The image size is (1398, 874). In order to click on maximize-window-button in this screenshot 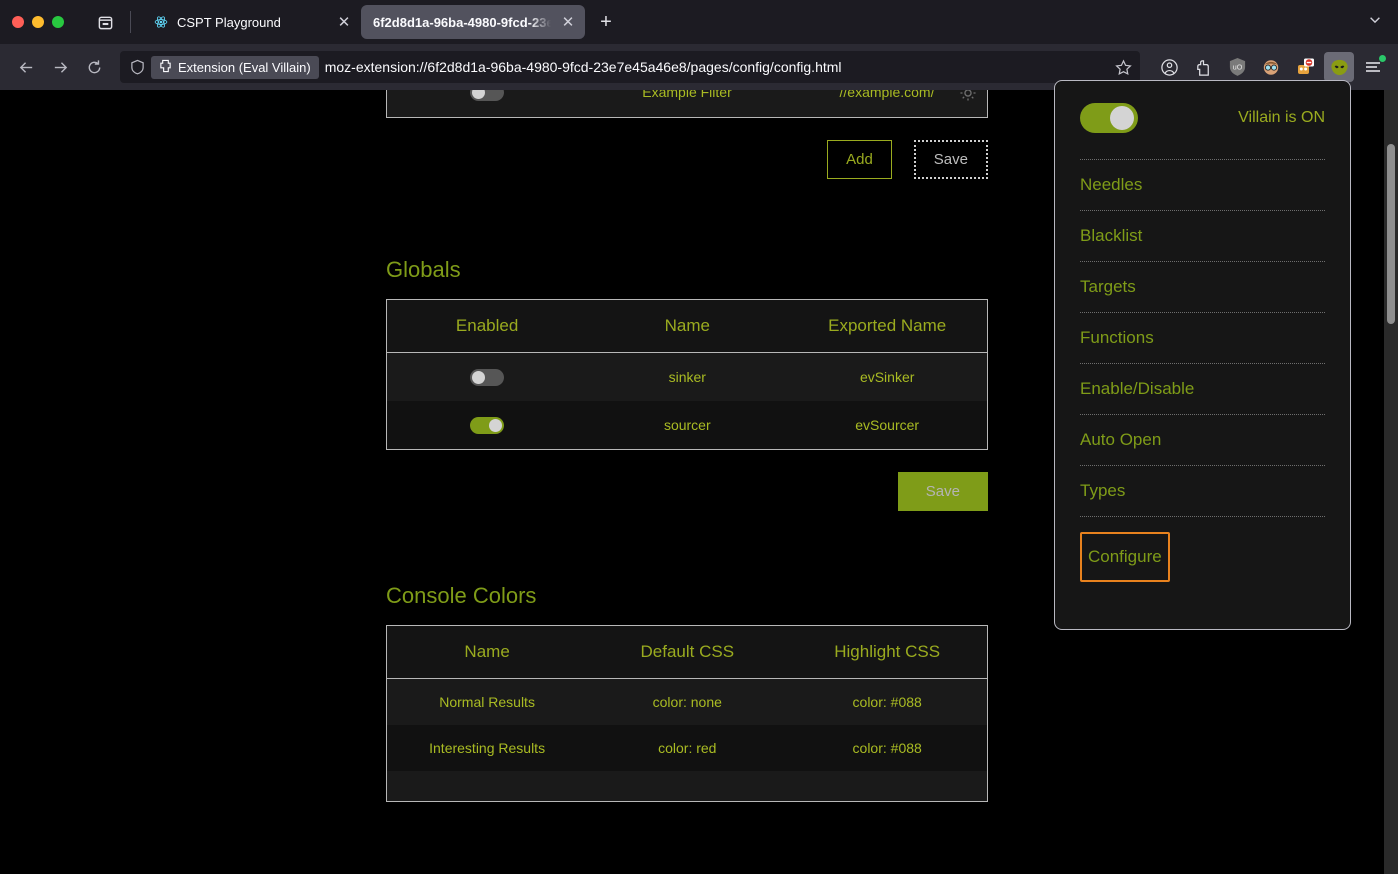, I will do `click(58, 22)`.